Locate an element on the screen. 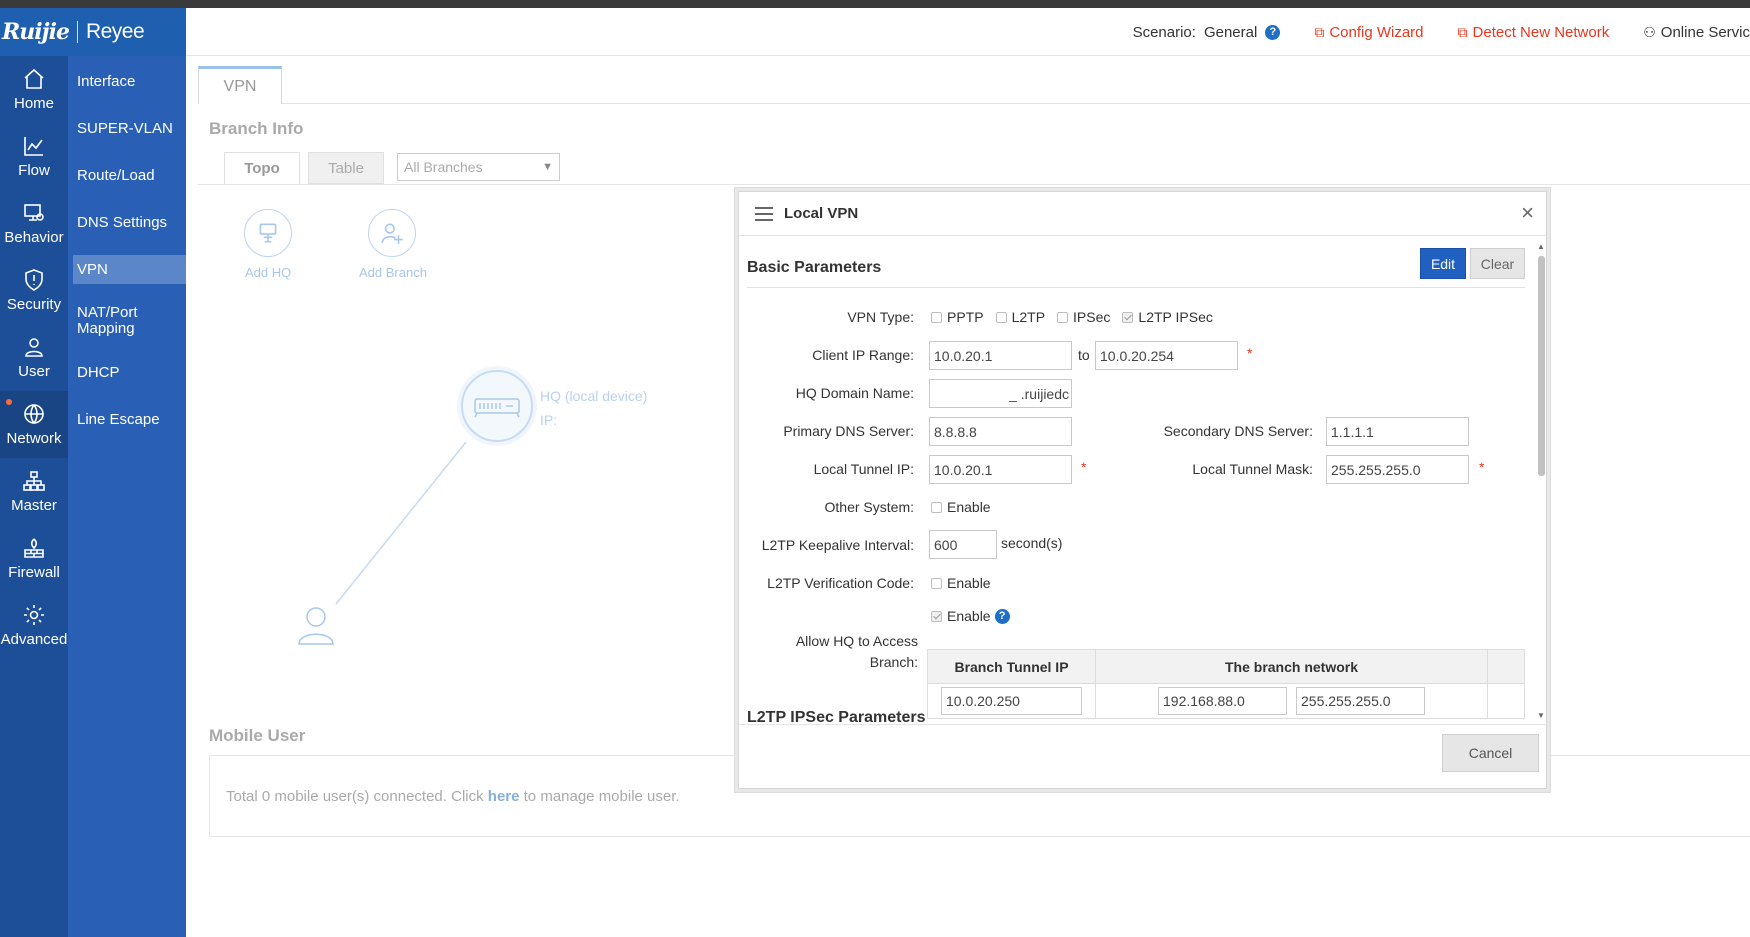 The height and width of the screenshot is (937, 1750). online-service-link: ⚇ Online Servic is located at coordinates (1696, 32).